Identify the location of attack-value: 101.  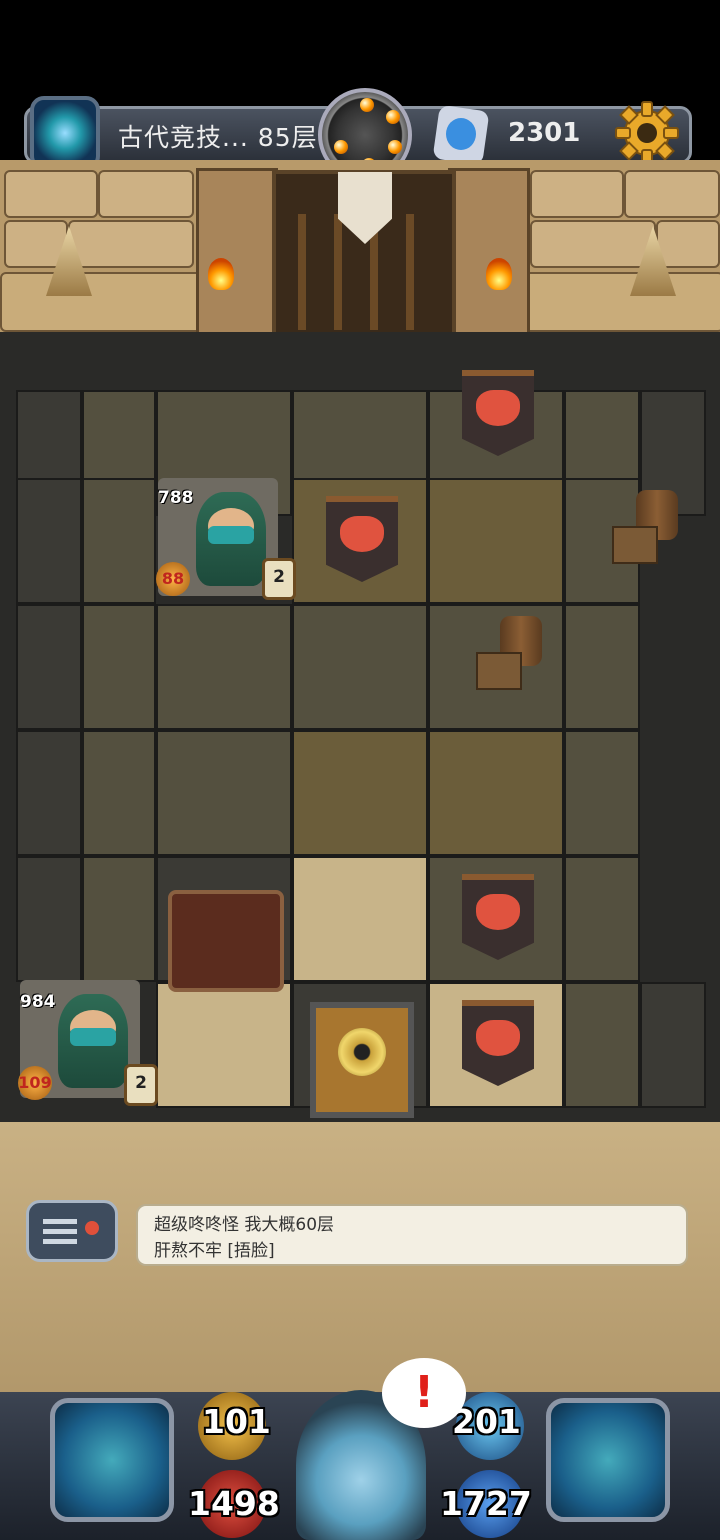
(236, 1421).